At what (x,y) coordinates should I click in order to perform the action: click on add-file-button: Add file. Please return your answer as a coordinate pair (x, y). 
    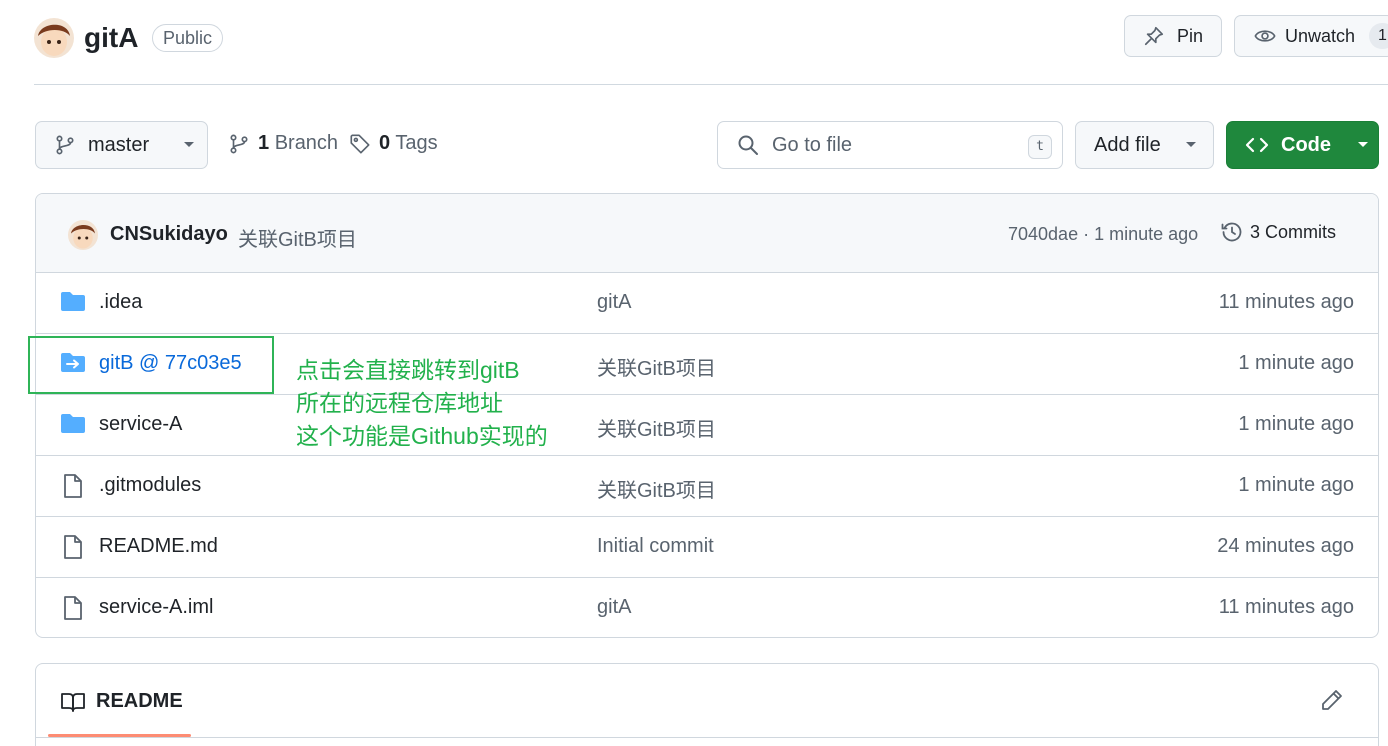
    Looking at the image, I should click on (1144, 145).